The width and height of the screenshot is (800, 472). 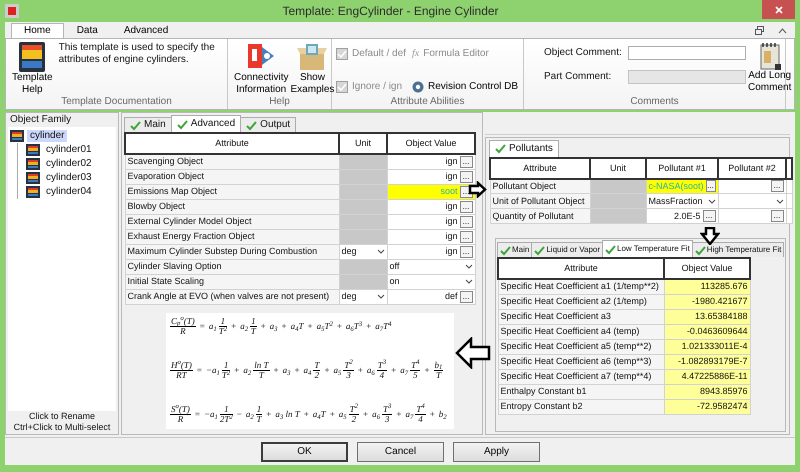 What do you see at coordinates (540, 216) in the screenshot?
I see `table-cell: Quantity of Pollutant` at bounding box center [540, 216].